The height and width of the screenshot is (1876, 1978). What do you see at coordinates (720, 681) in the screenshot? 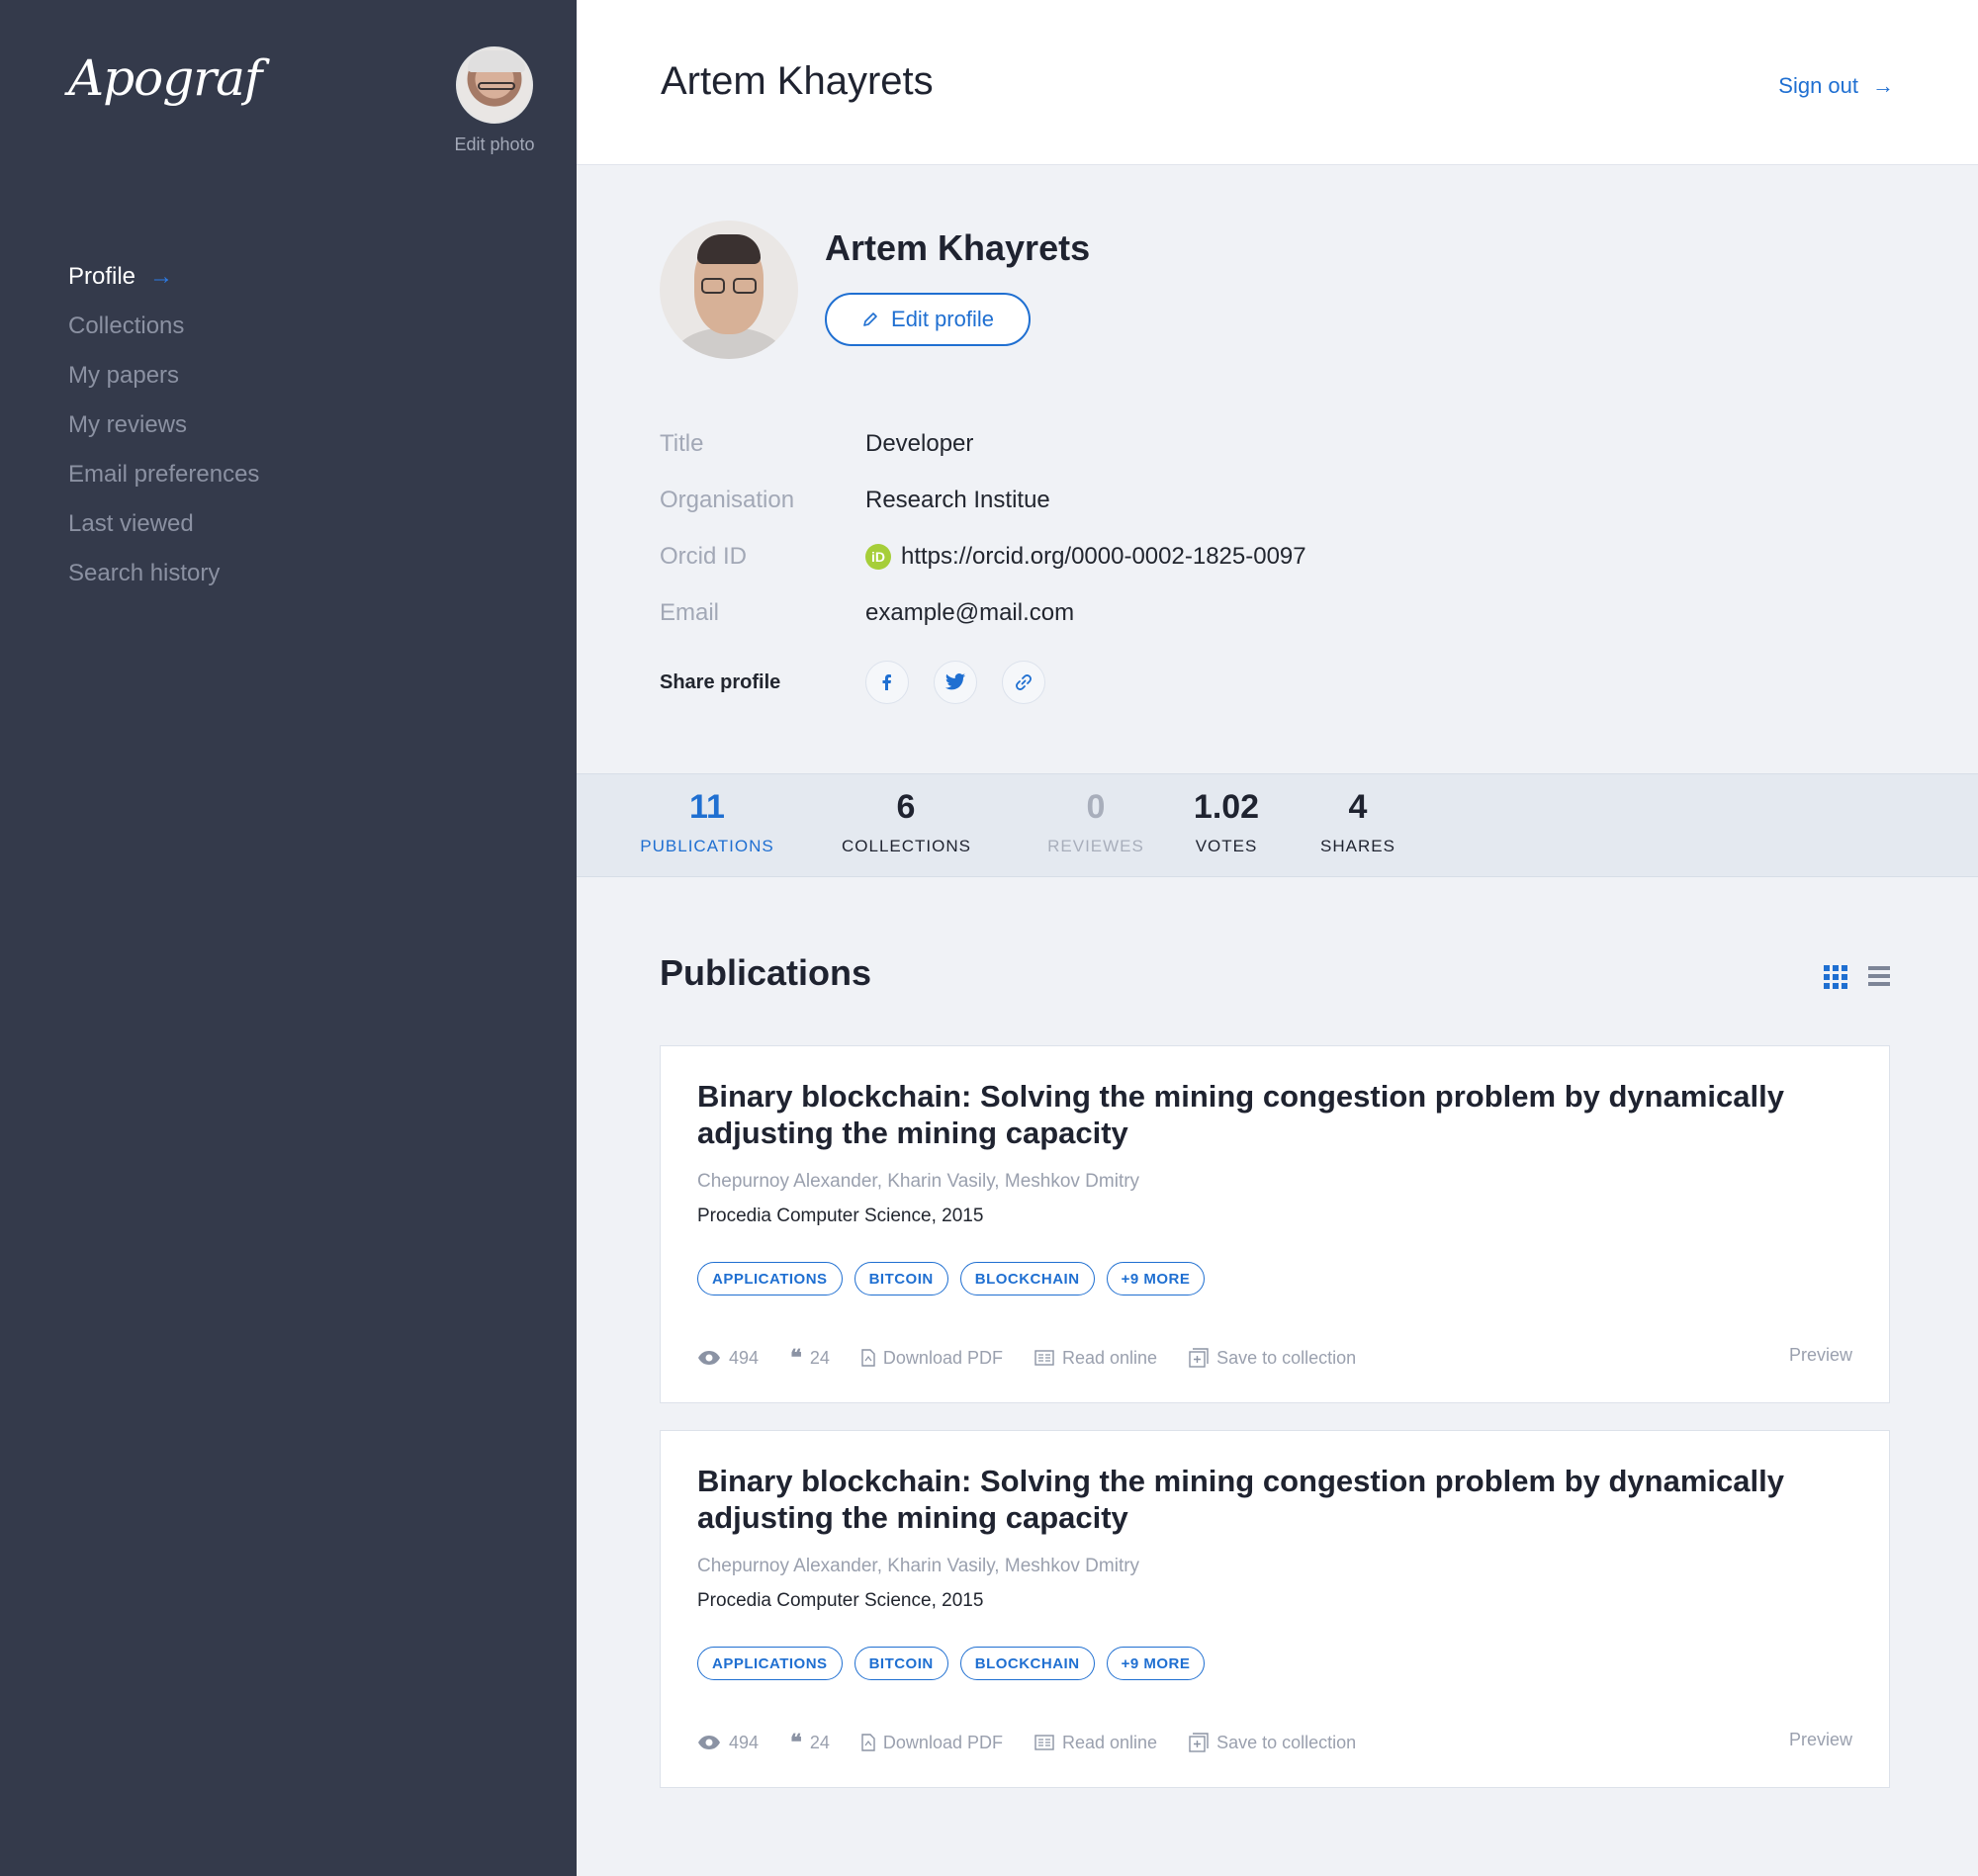
I see `share-profile-label: Share profile` at bounding box center [720, 681].